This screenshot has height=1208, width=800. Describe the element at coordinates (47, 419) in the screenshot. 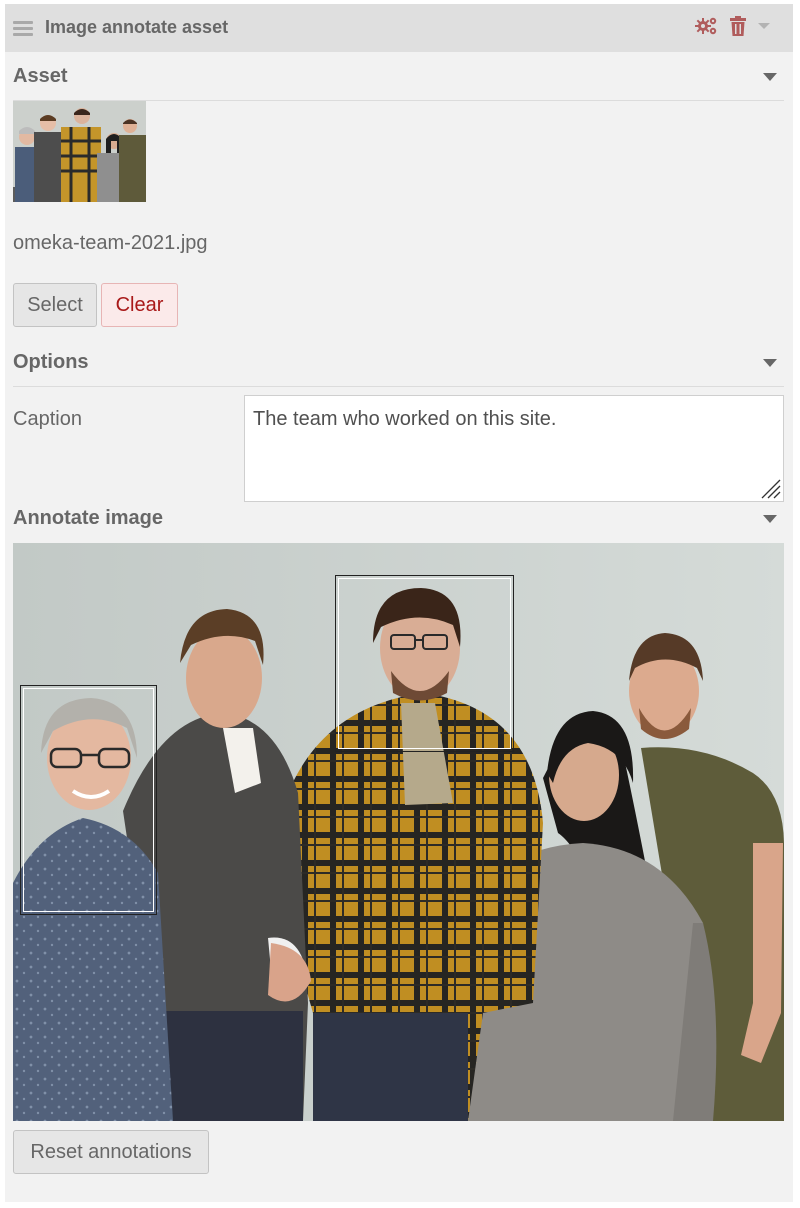

I see `caption-label: Caption` at that location.